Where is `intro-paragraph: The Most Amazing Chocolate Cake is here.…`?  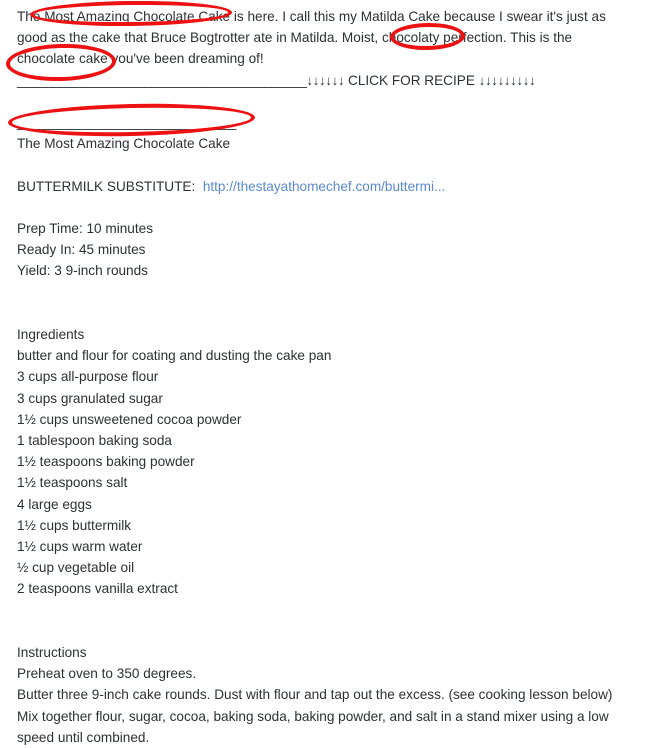
intro-paragraph: The Most Amazing Chocolate Cake is here.… is located at coordinates (323, 38).